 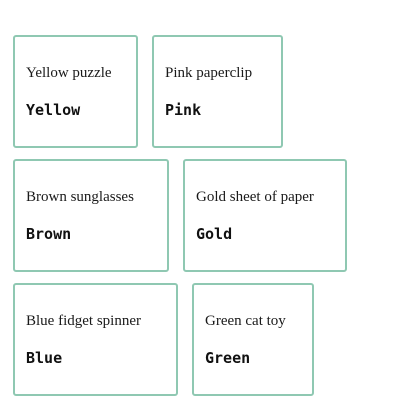 I want to click on item-card: Blue fidget spinner Blue, so click(x=95, y=339).